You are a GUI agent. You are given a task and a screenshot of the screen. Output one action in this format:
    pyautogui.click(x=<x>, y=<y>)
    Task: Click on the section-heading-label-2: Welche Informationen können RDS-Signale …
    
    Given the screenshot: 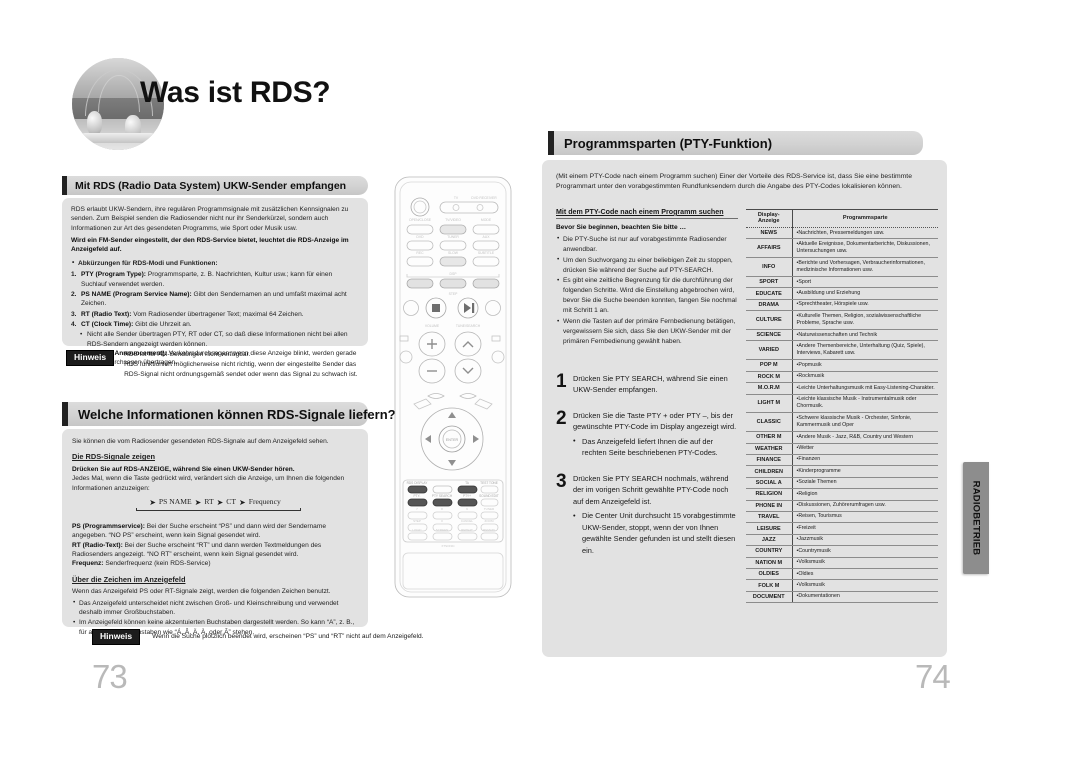 What is the action you would take?
    pyautogui.click(x=237, y=414)
    